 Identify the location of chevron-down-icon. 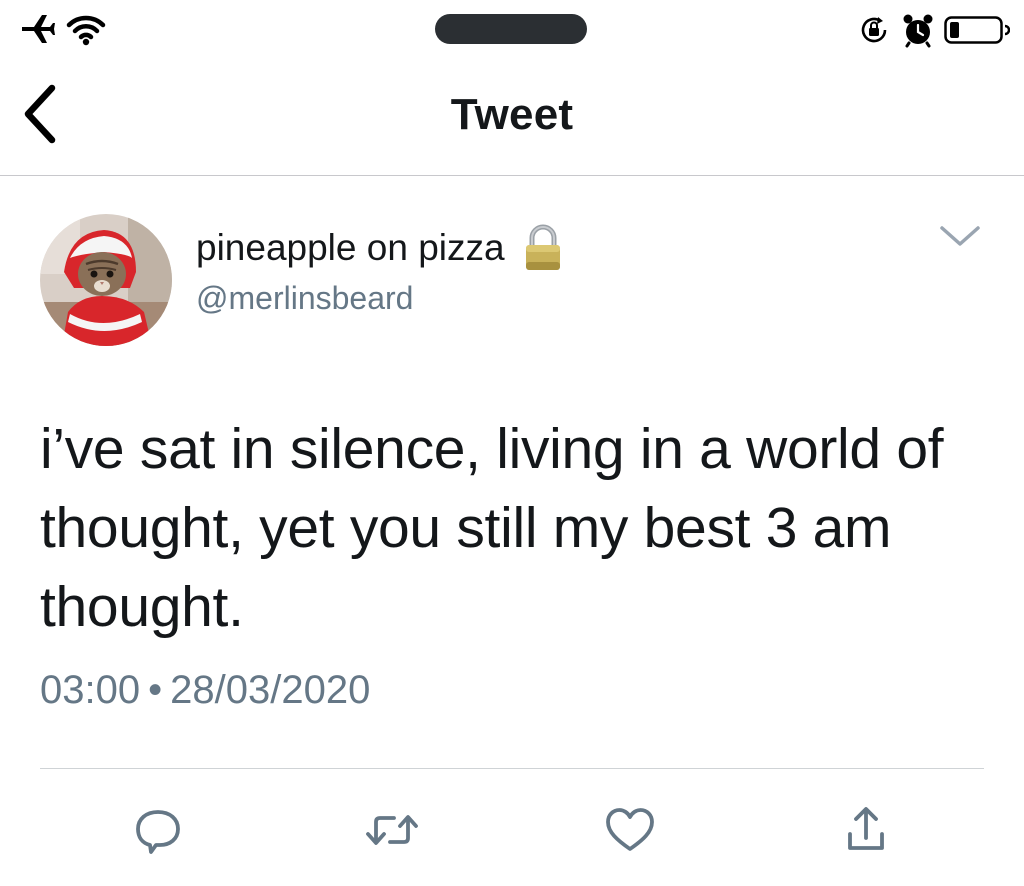
(960, 236).